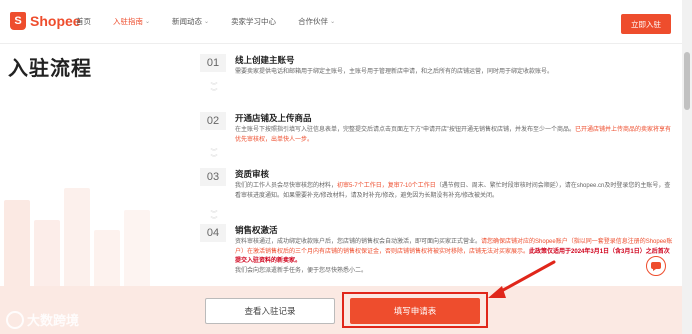  What do you see at coordinates (18, 21) in the screenshot?
I see `shopee-bag-icon: S` at bounding box center [18, 21].